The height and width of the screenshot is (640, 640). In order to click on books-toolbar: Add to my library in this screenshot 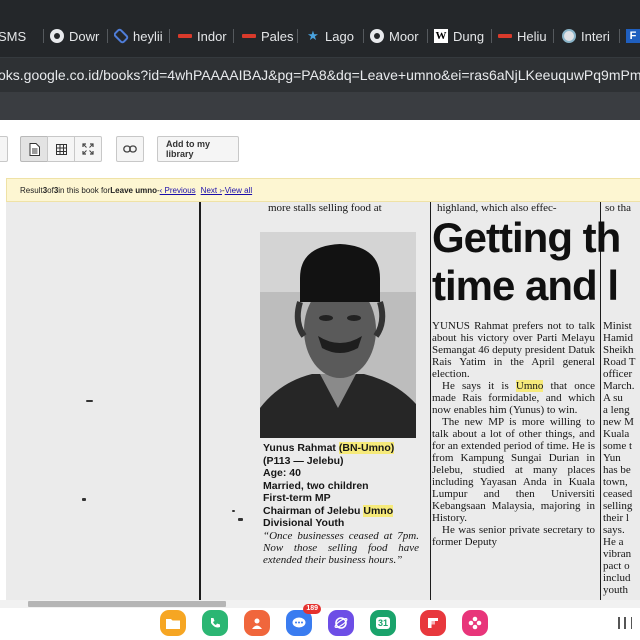, I will do `click(320, 148)`.